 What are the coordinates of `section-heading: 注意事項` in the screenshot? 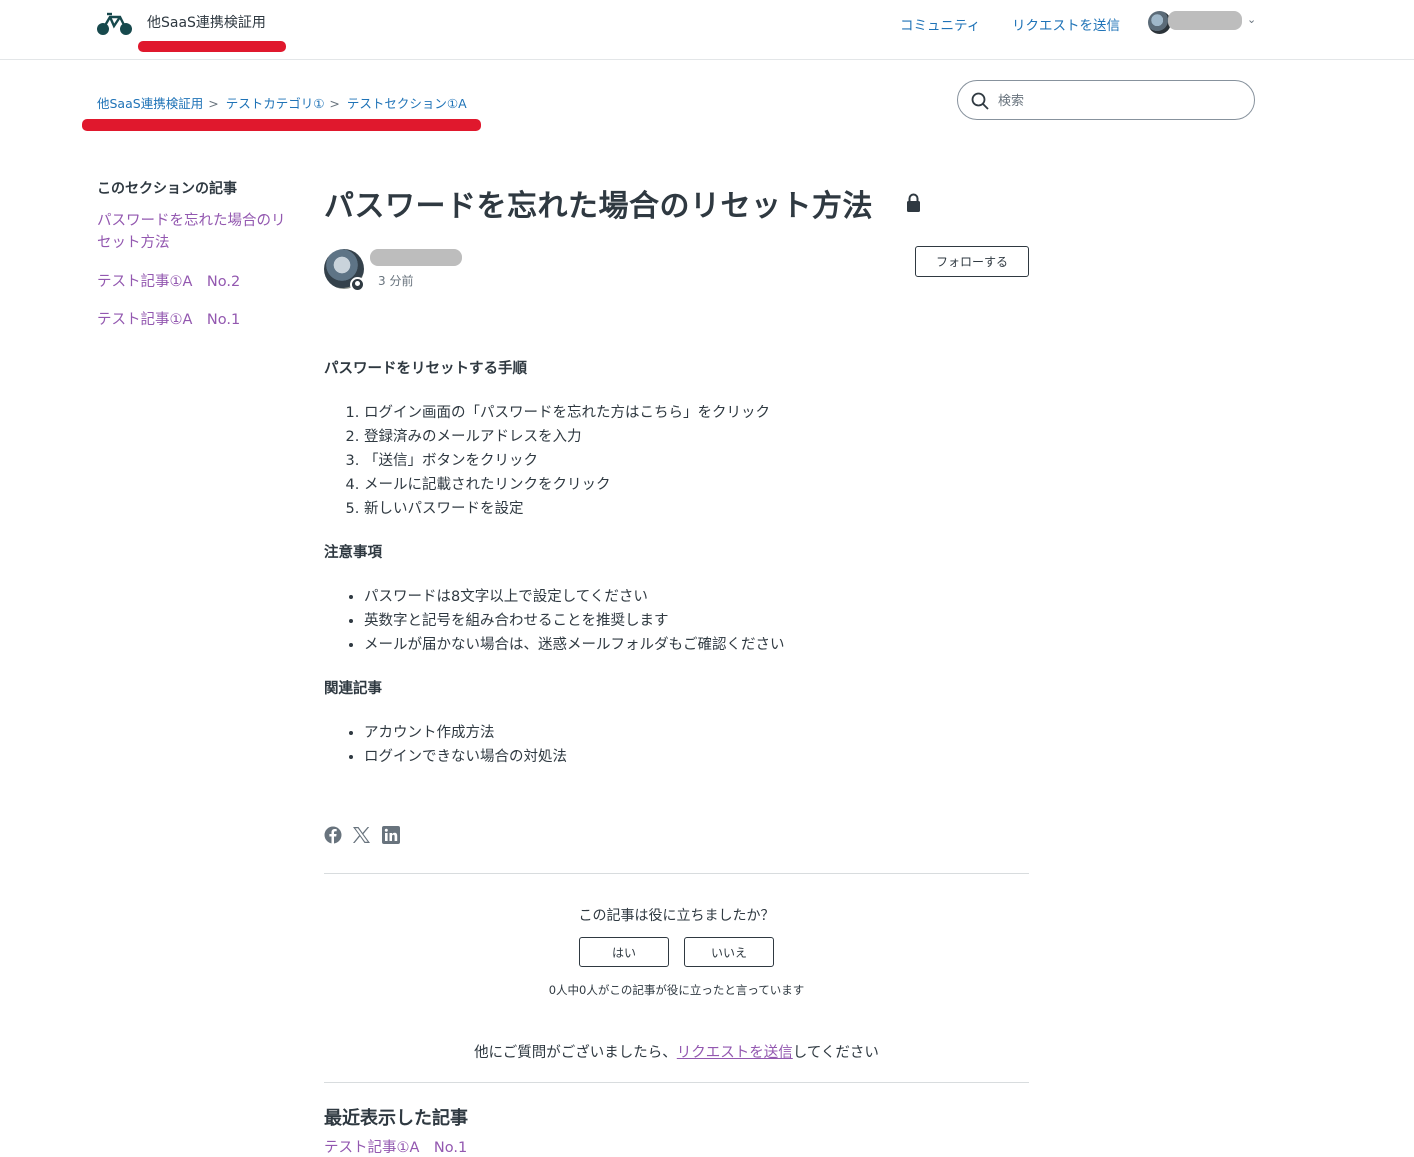 It's located at (353, 553).